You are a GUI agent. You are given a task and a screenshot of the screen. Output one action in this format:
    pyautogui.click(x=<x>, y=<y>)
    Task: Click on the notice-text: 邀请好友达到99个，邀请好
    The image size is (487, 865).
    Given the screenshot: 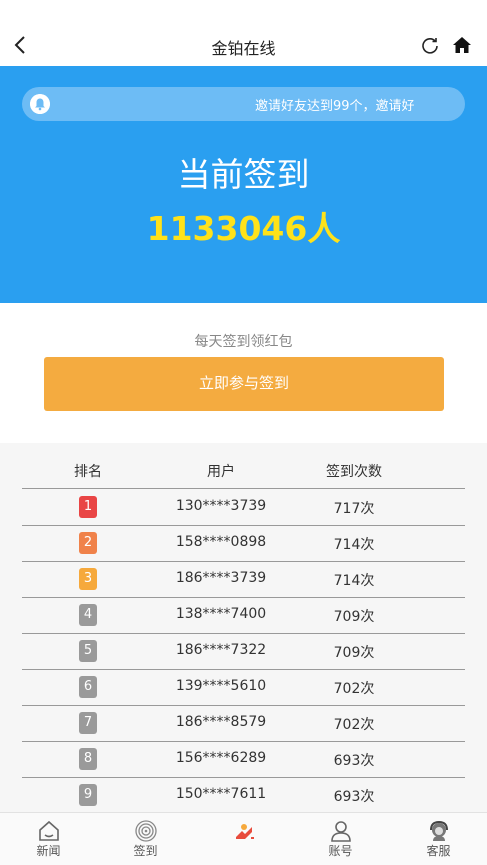 What is the action you would take?
    pyautogui.click(x=335, y=106)
    